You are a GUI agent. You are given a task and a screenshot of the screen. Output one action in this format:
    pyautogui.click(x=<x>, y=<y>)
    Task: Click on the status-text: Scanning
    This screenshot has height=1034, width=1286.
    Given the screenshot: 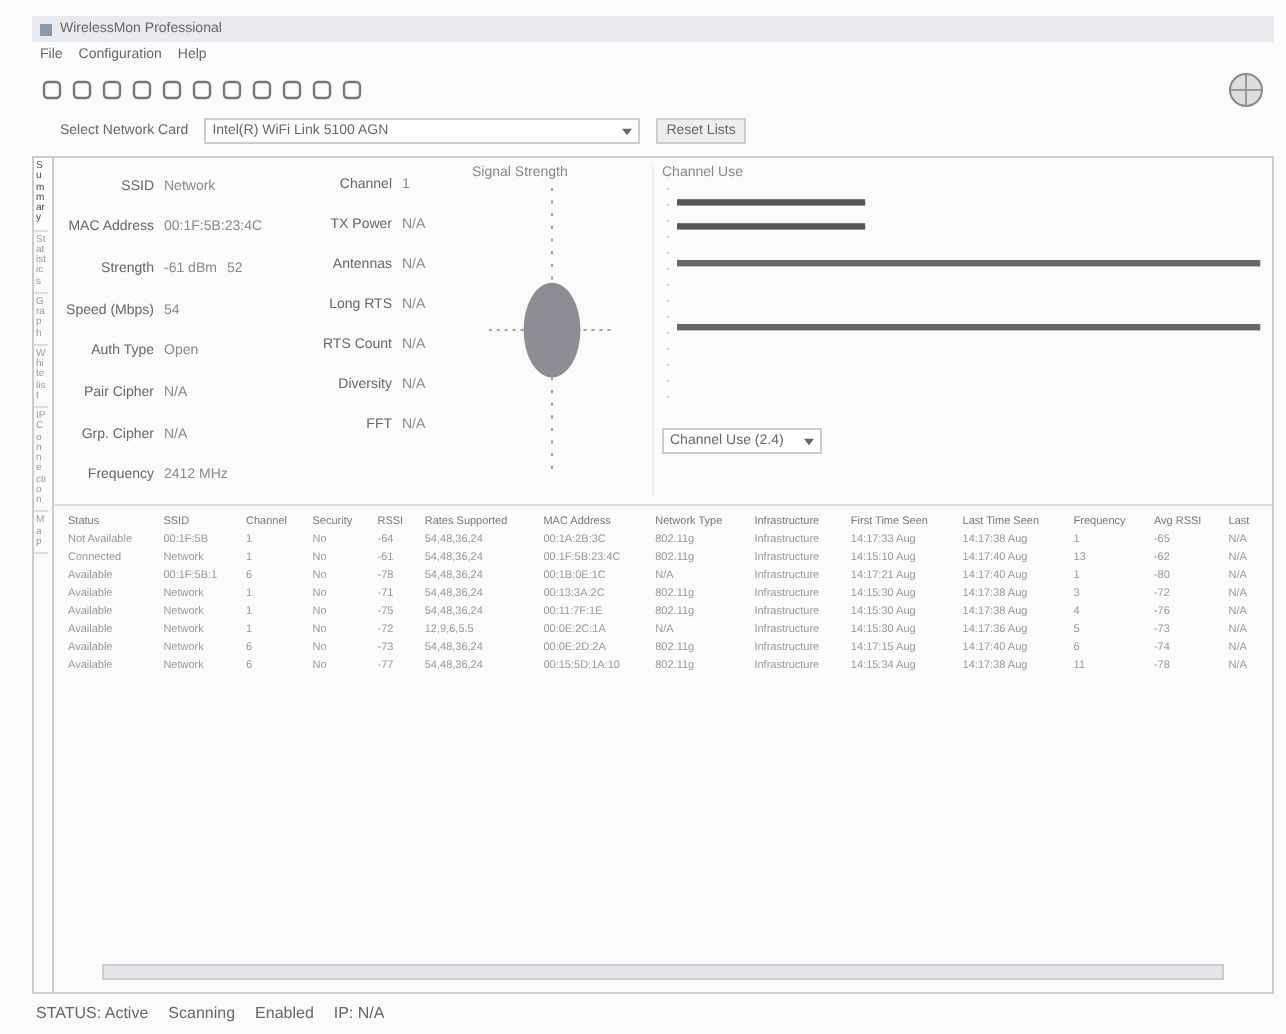 What is the action you would take?
    pyautogui.click(x=202, y=1013)
    